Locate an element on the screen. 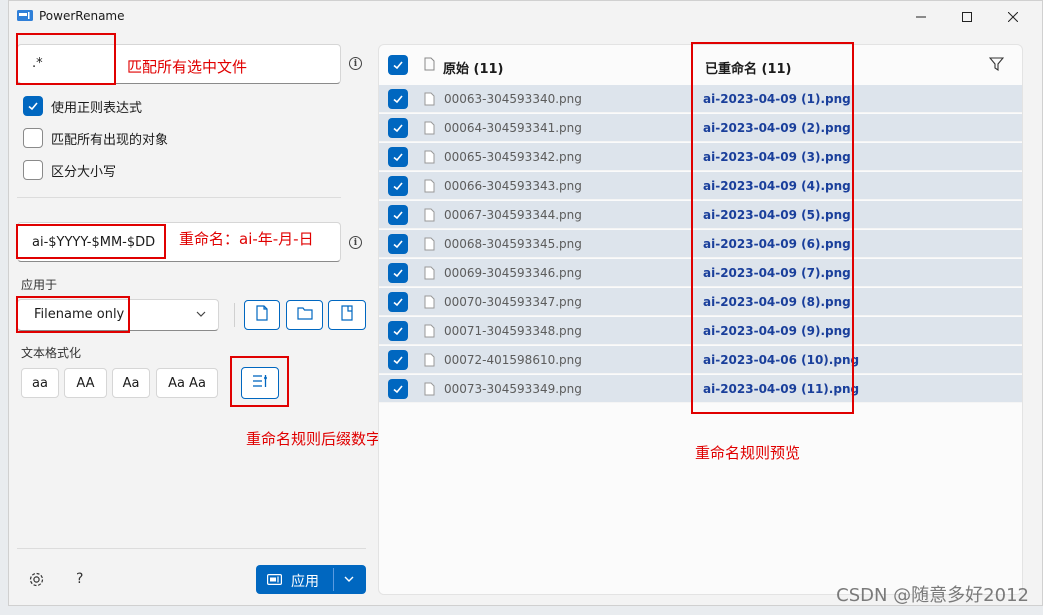 This screenshot has width=1043, height=615. text-format-label: 文本格式化 is located at coordinates (51, 353).